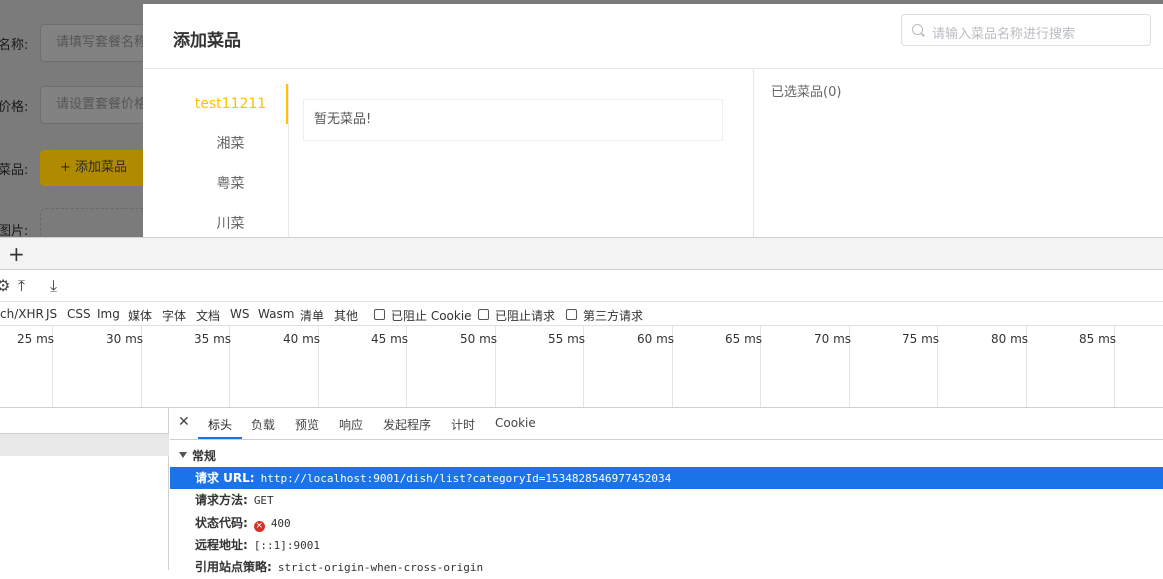  I want to click on tab-timing: 计时, so click(463, 424).